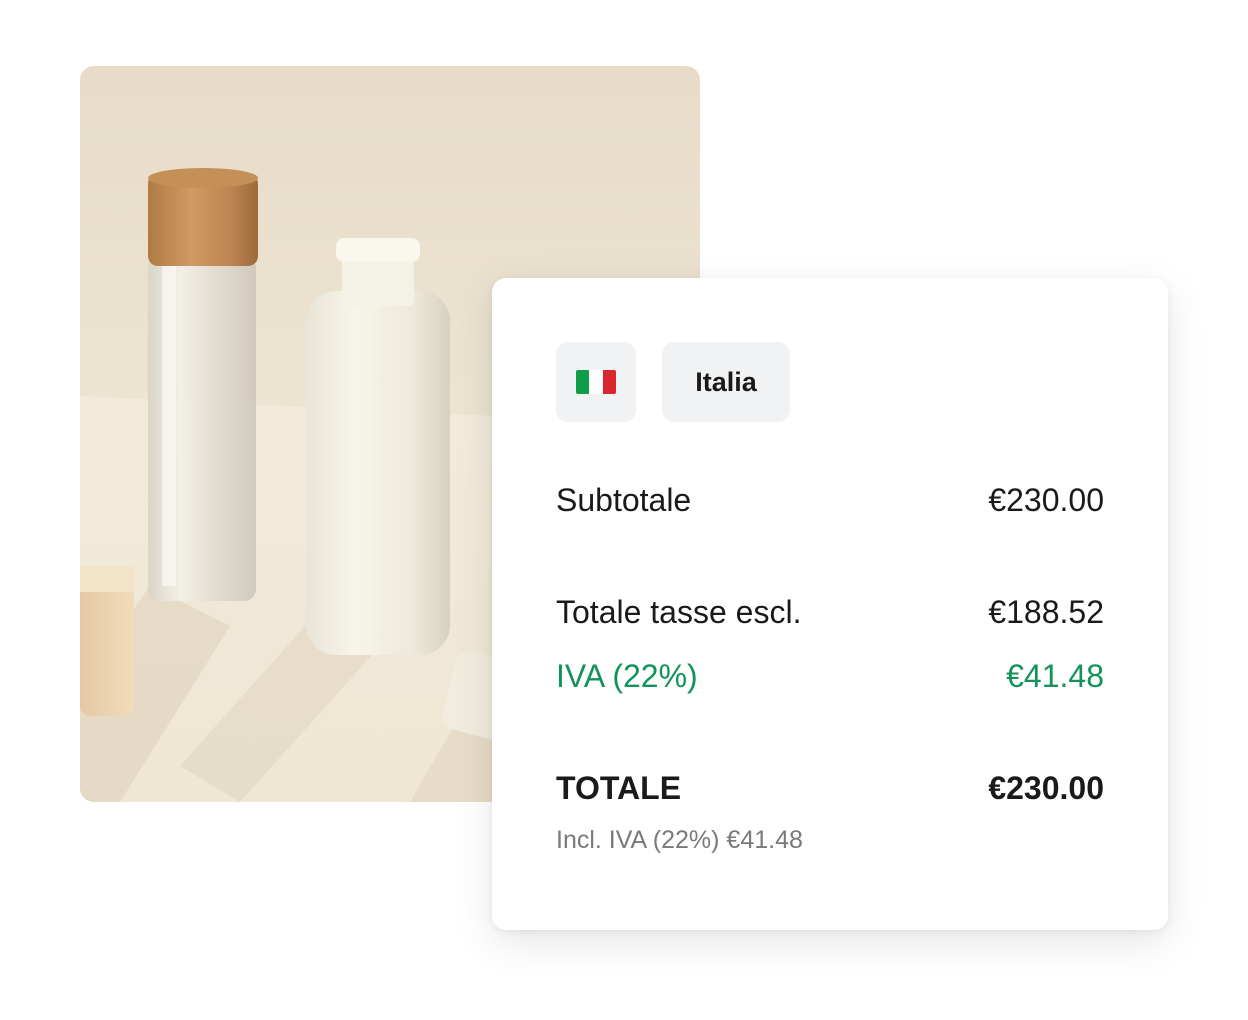  What do you see at coordinates (624, 500) in the screenshot?
I see `subtotal-label: Subtotale` at bounding box center [624, 500].